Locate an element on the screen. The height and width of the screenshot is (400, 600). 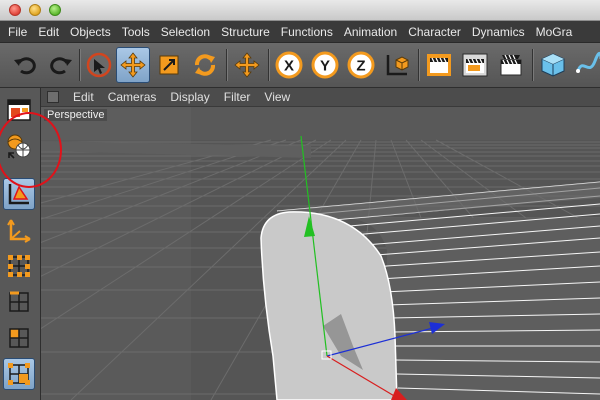
camera-label: Perspective is located at coordinates (76, 115).